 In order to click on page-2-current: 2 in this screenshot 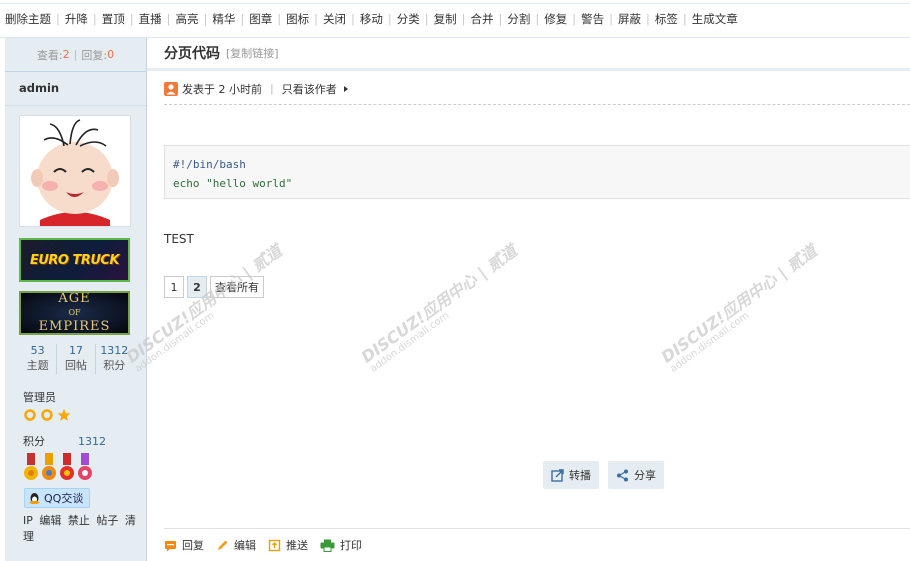, I will do `click(197, 287)`.